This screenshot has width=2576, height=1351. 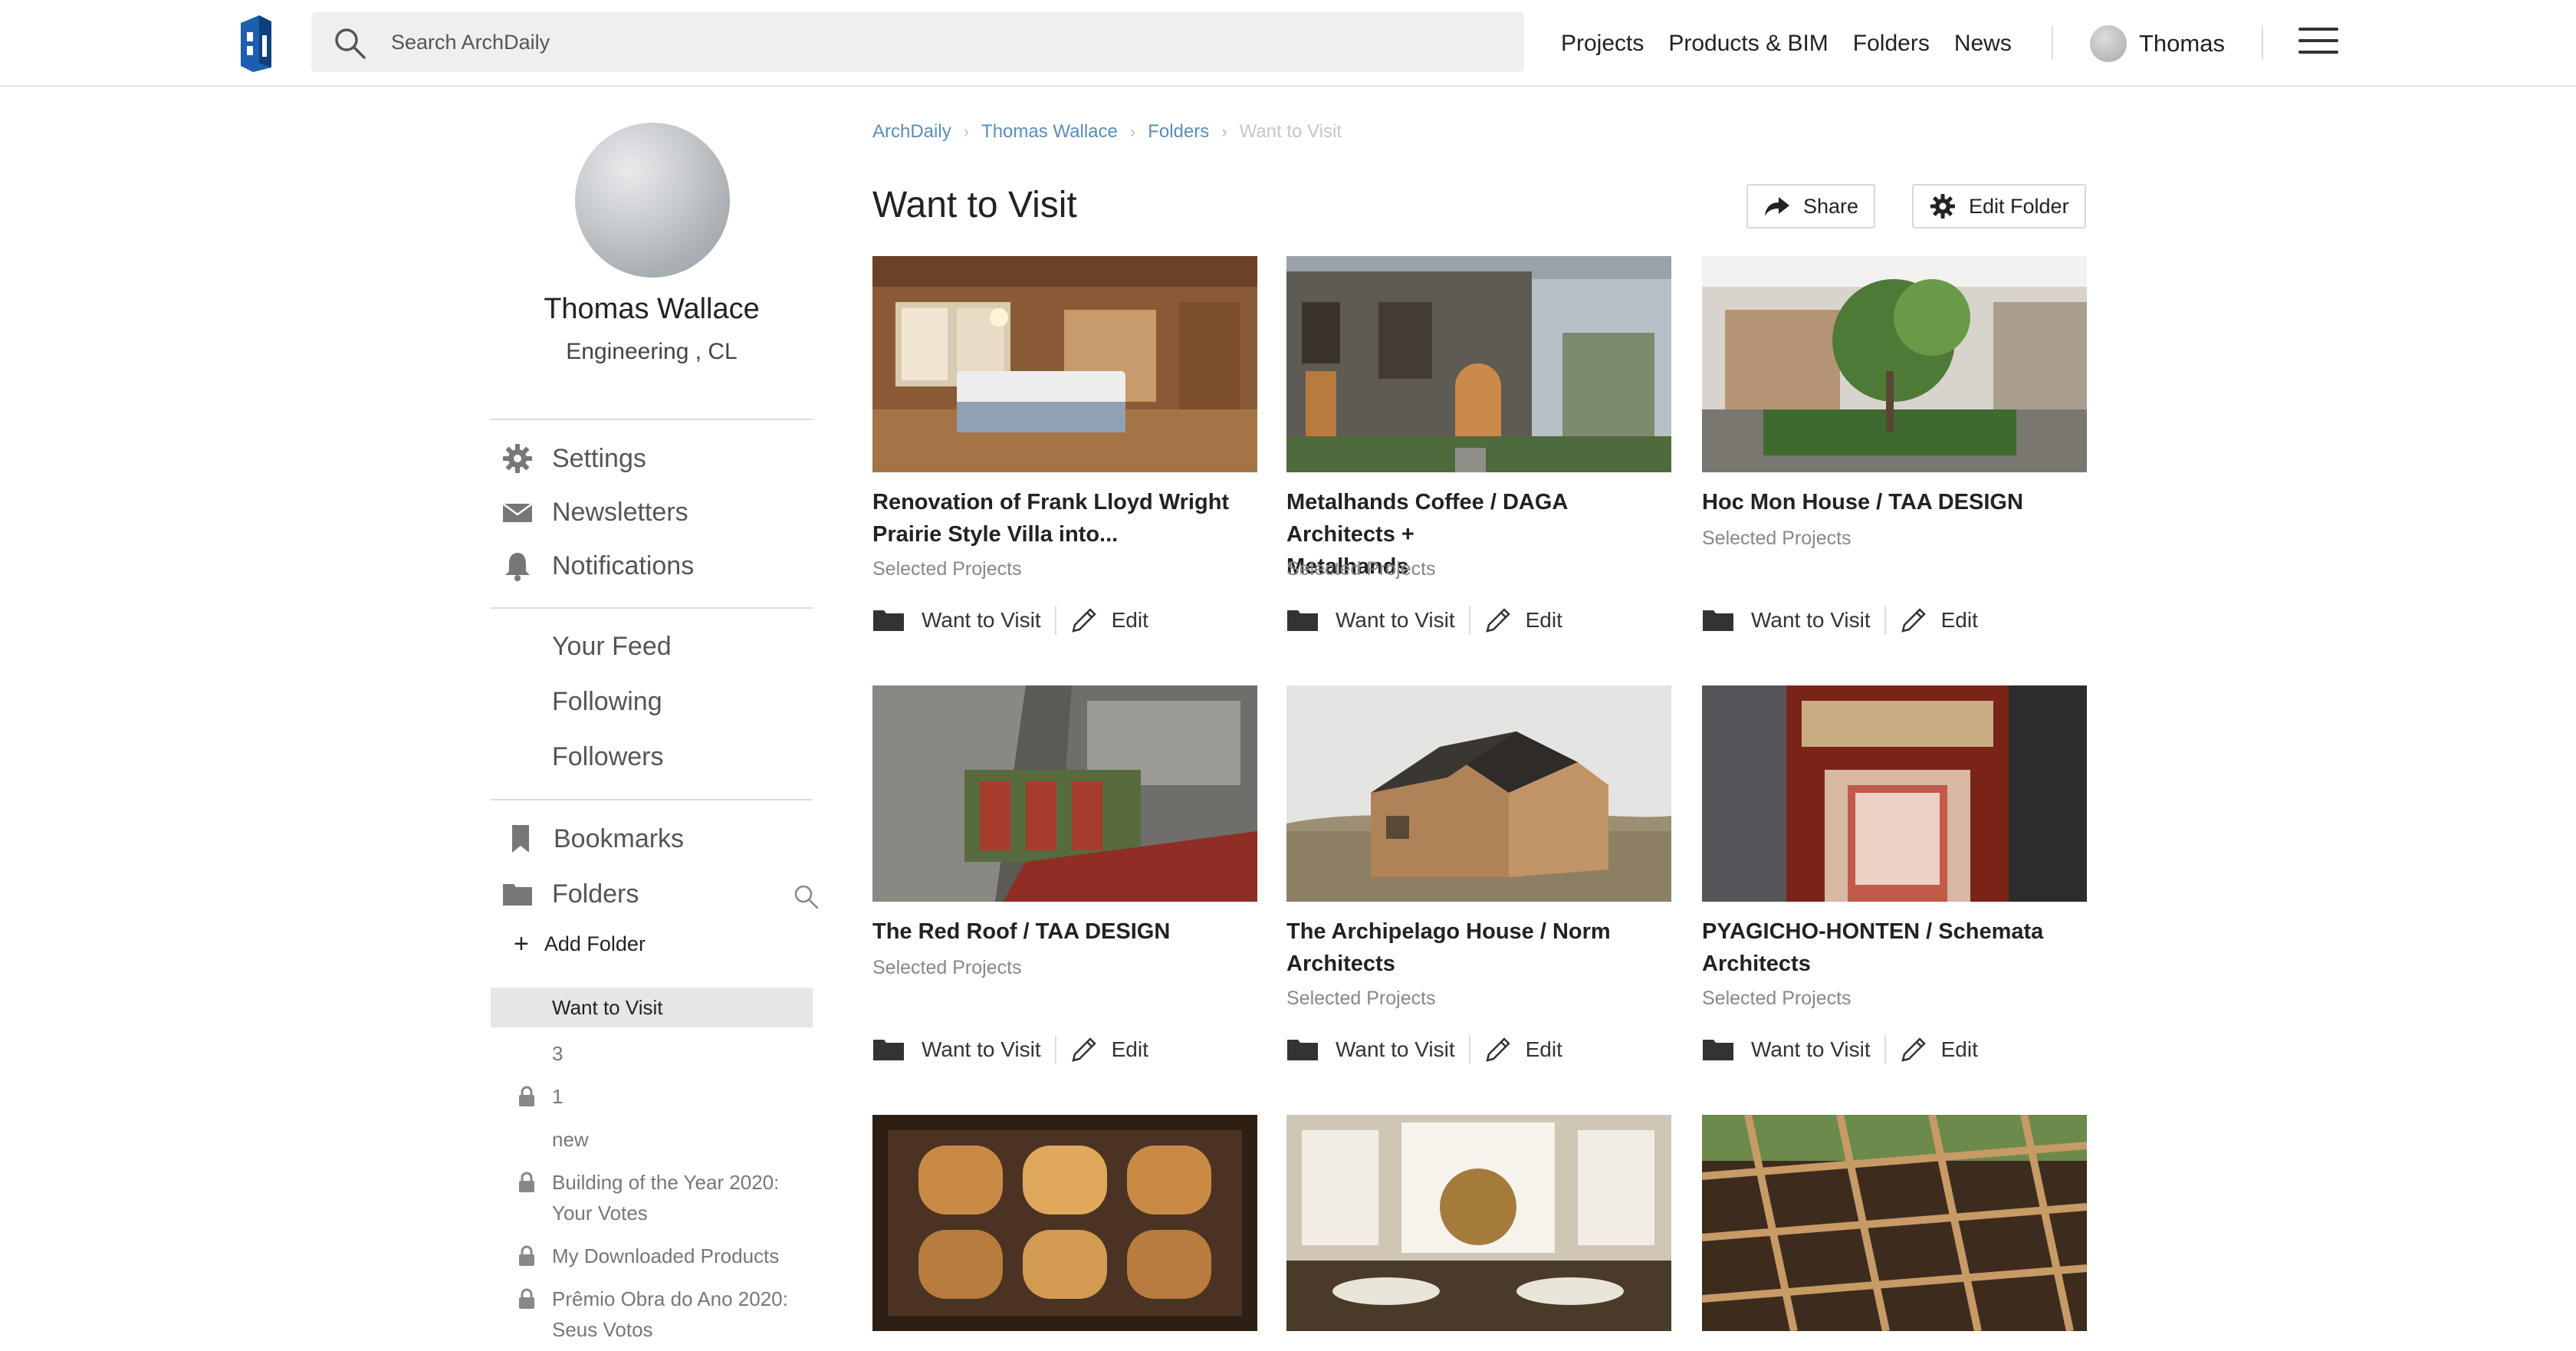 I want to click on breadcrumb-link: Thomas Wallace, so click(x=1050, y=132).